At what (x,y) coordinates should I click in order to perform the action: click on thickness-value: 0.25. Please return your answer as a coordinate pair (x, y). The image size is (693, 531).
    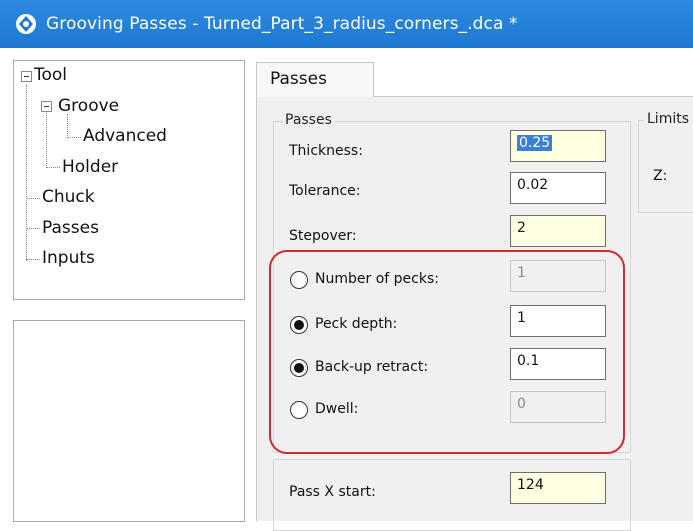
    Looking at the image, I should click on (535, 143).